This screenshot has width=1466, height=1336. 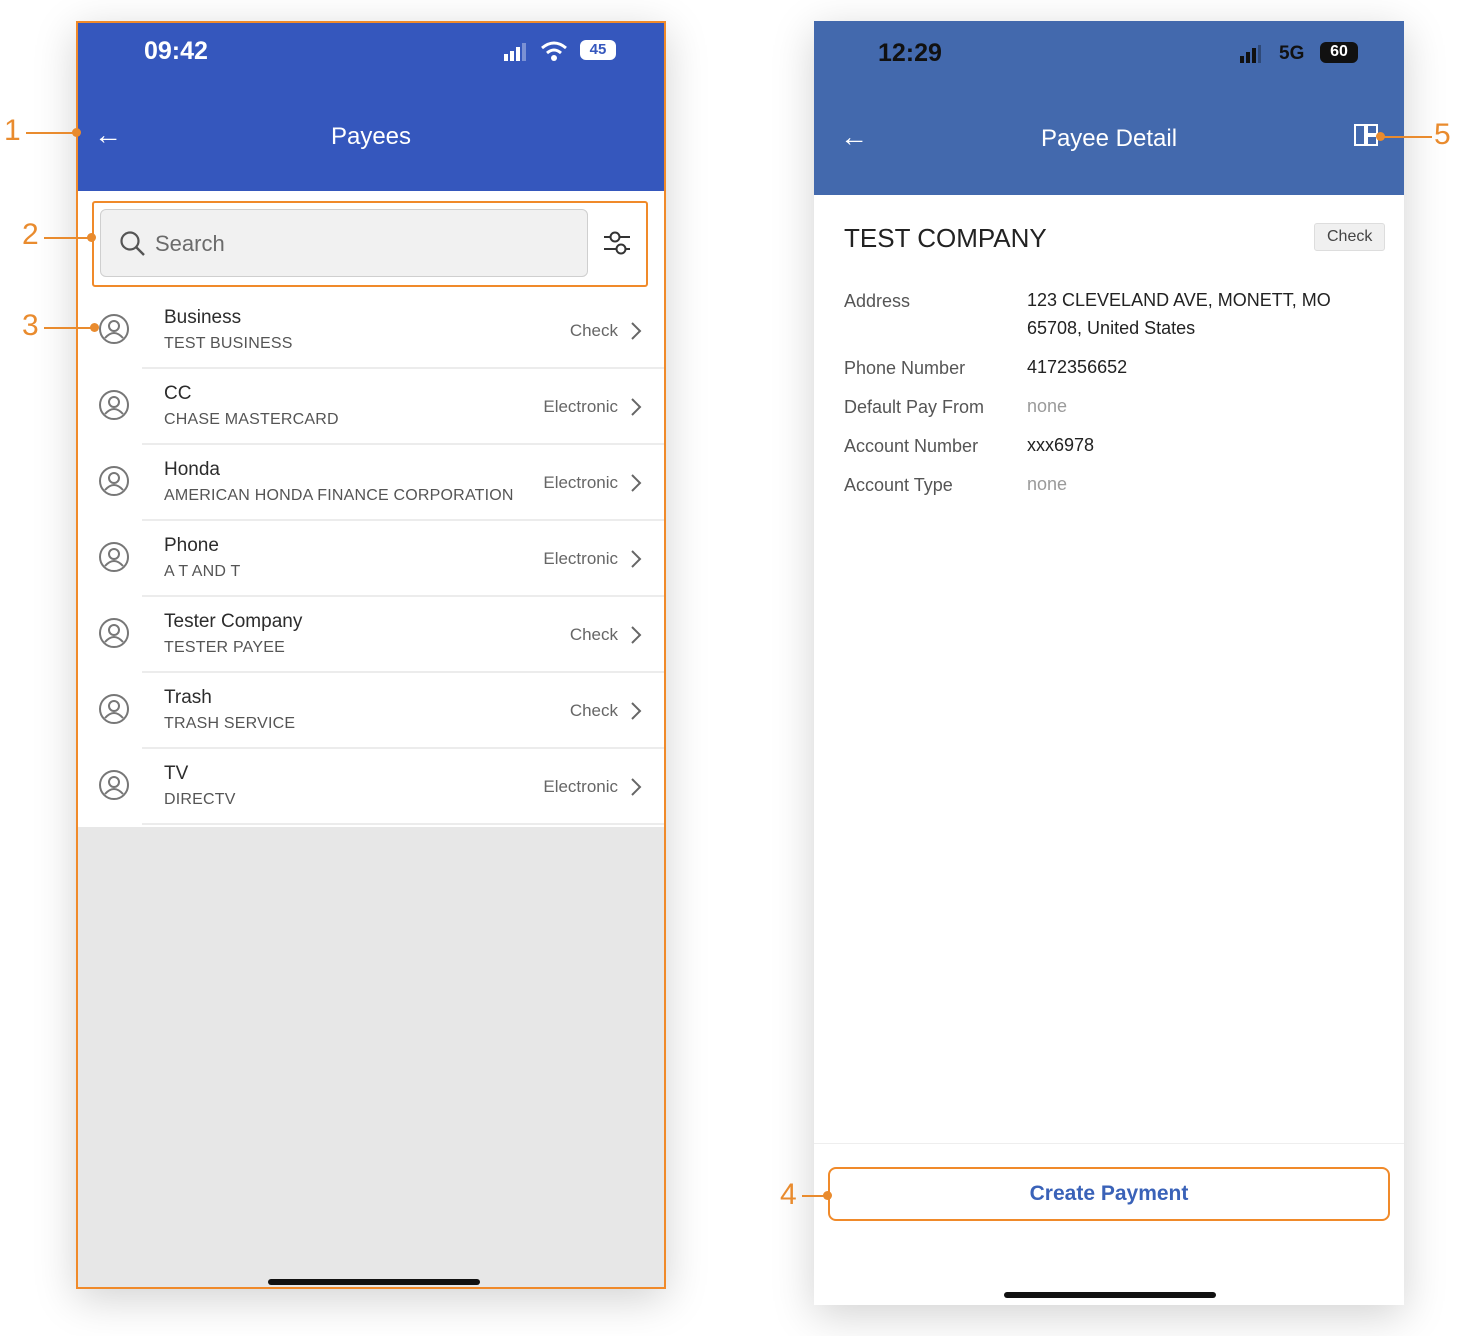 What do you see at coordinates (371, 787) in the screenshot?
I see `payee-row: TV DIRECTV Electronic` at bounding box center [371, 787].